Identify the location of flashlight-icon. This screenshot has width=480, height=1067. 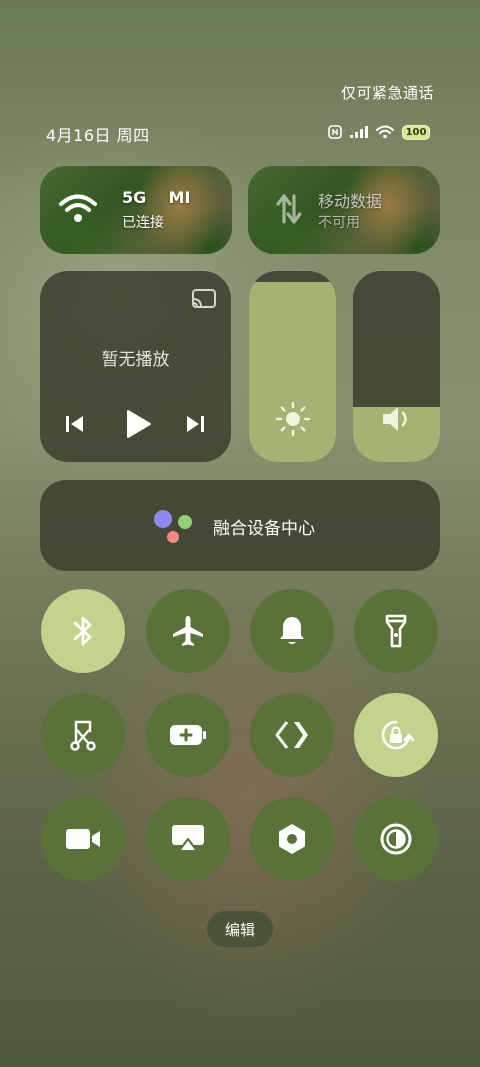
(396, 631).